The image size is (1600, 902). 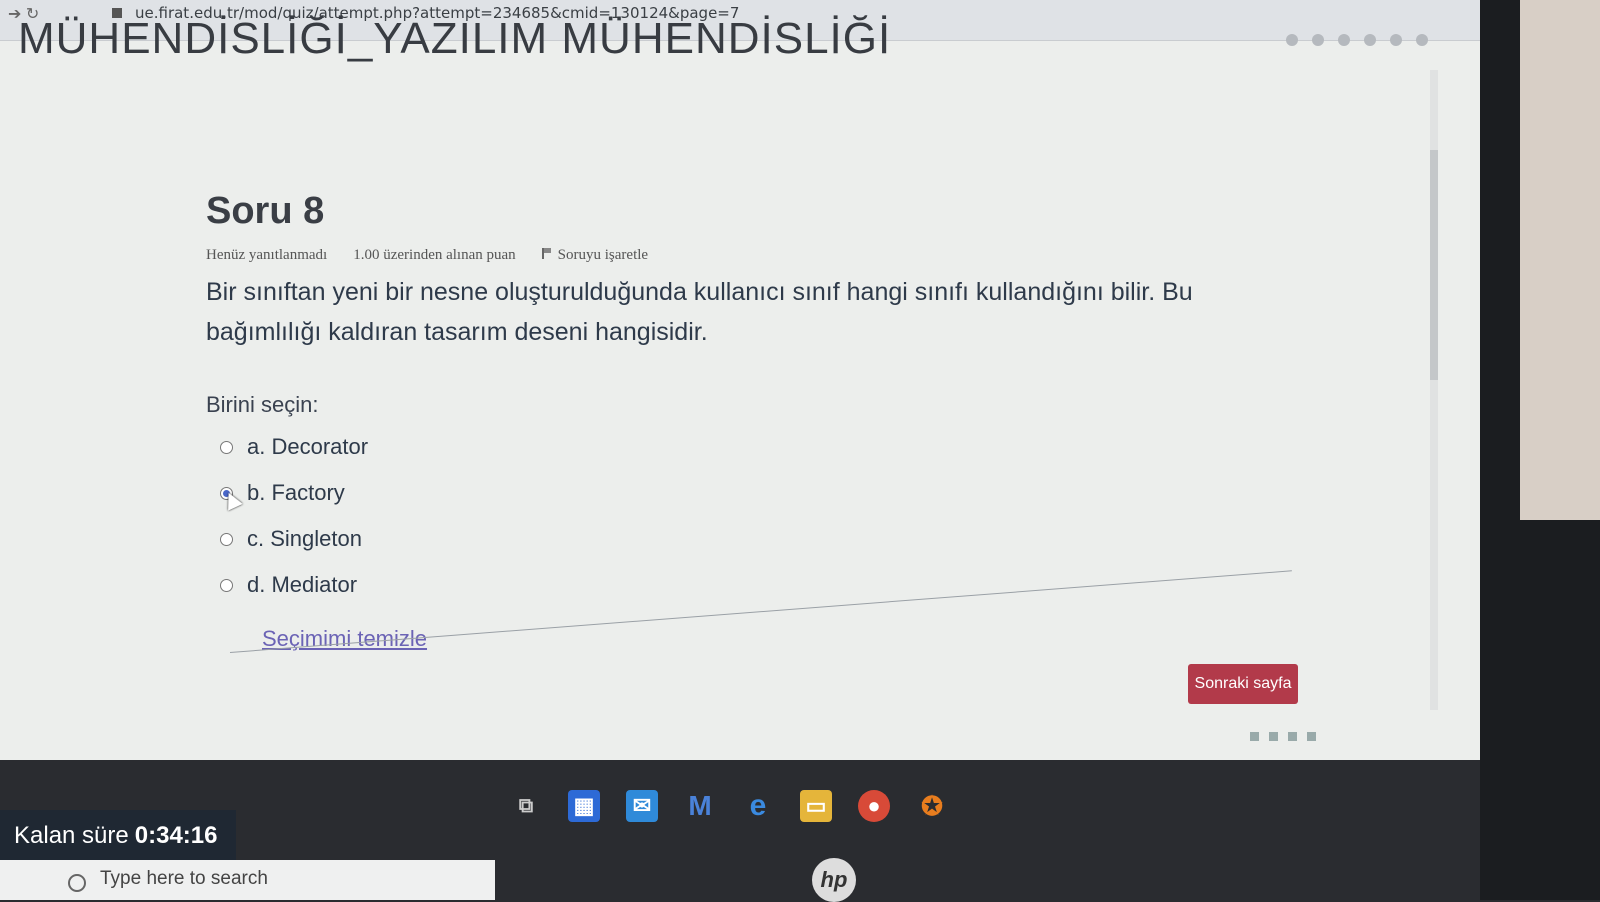 What do you see at coordinates (816, 806) in the screenshot?
I see `explorer-icon: ▭` at bounding box center [816, 806].